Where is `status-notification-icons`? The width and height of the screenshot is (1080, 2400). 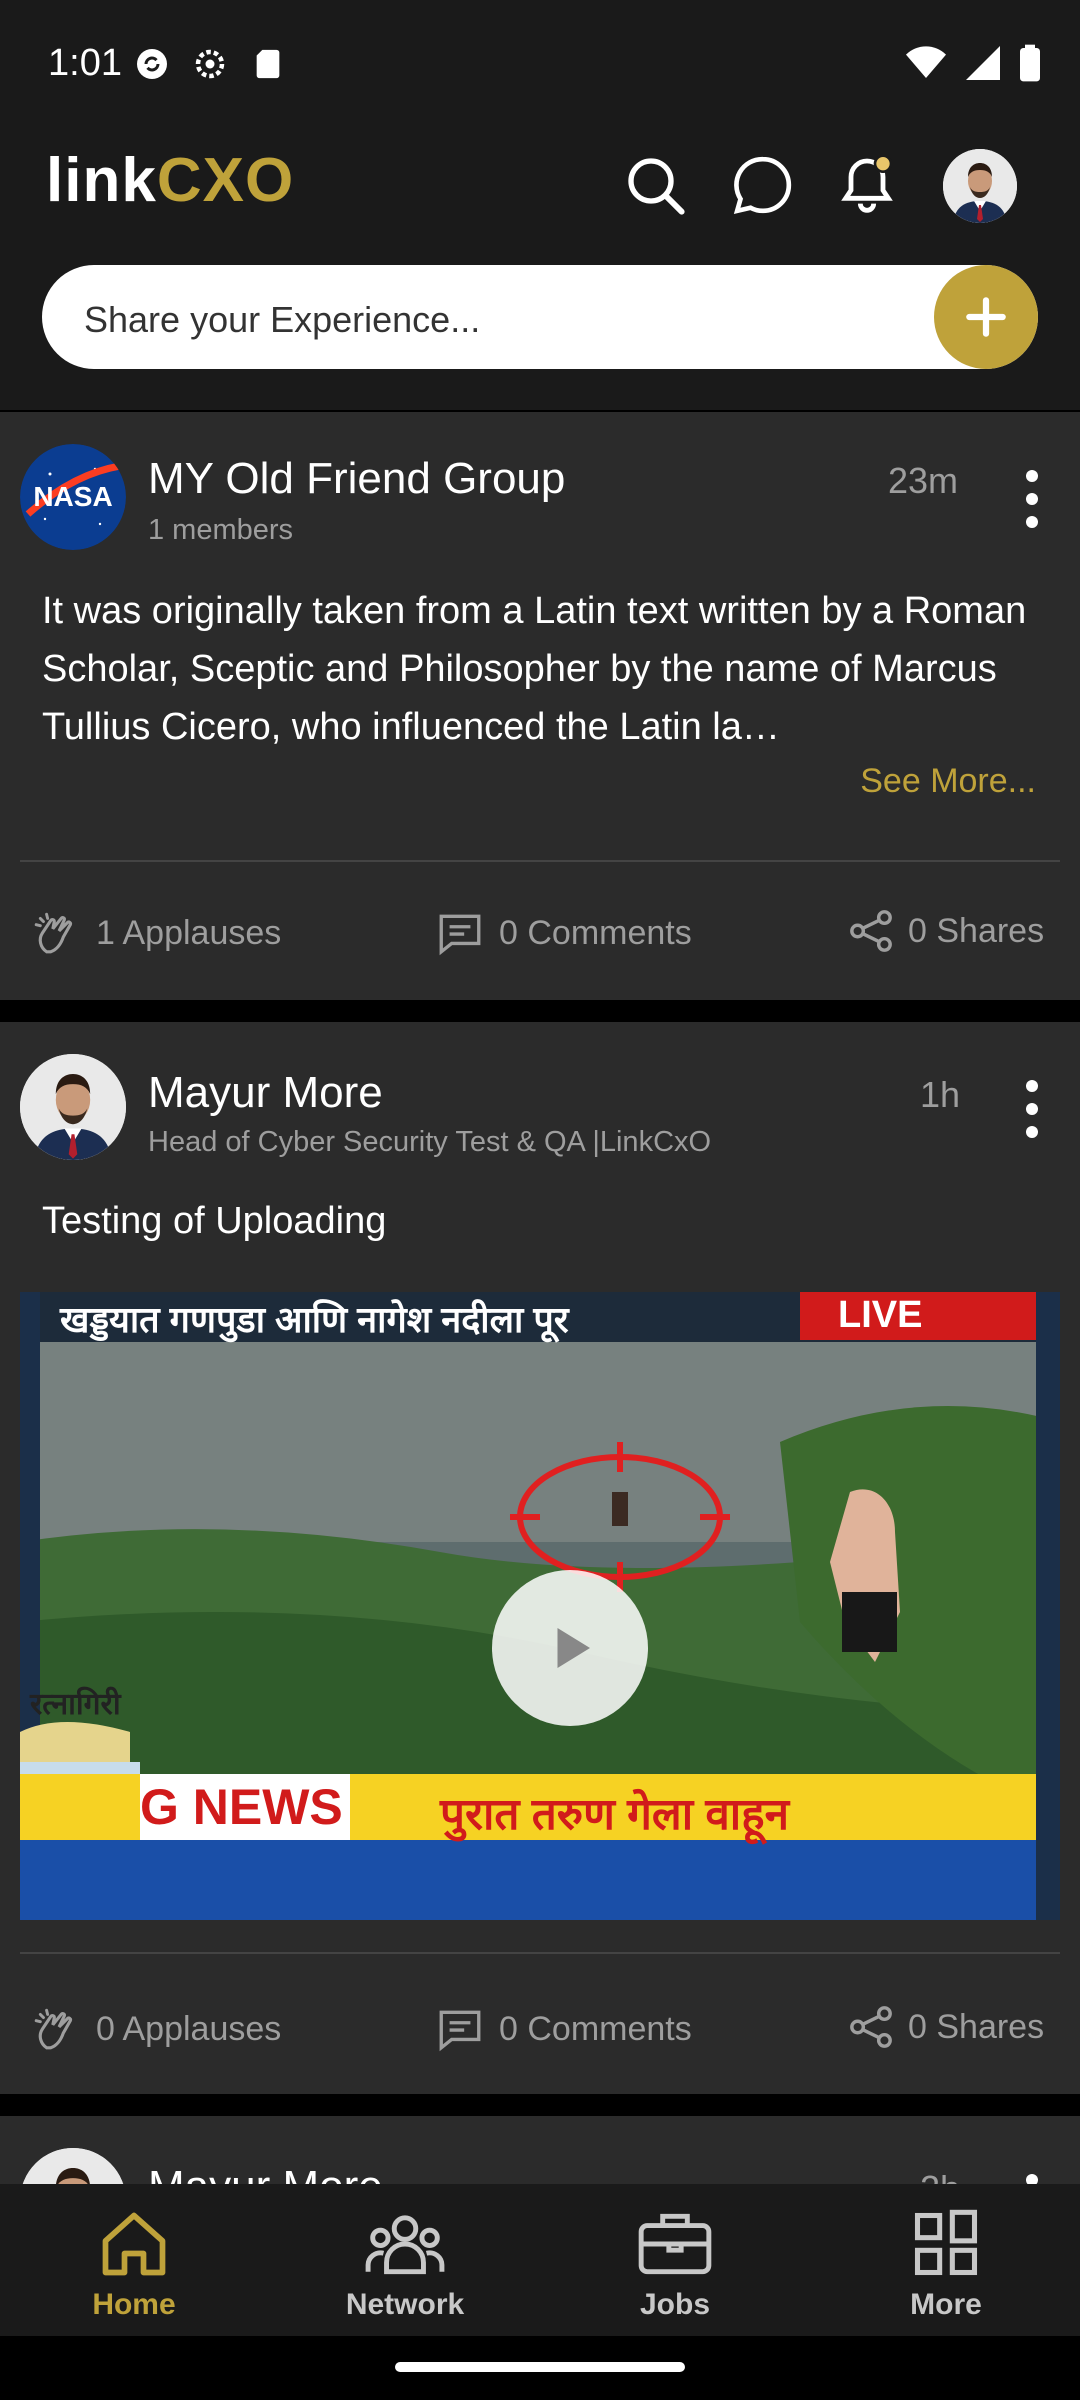
status-notification-icons is located at coordinates (210, 64).